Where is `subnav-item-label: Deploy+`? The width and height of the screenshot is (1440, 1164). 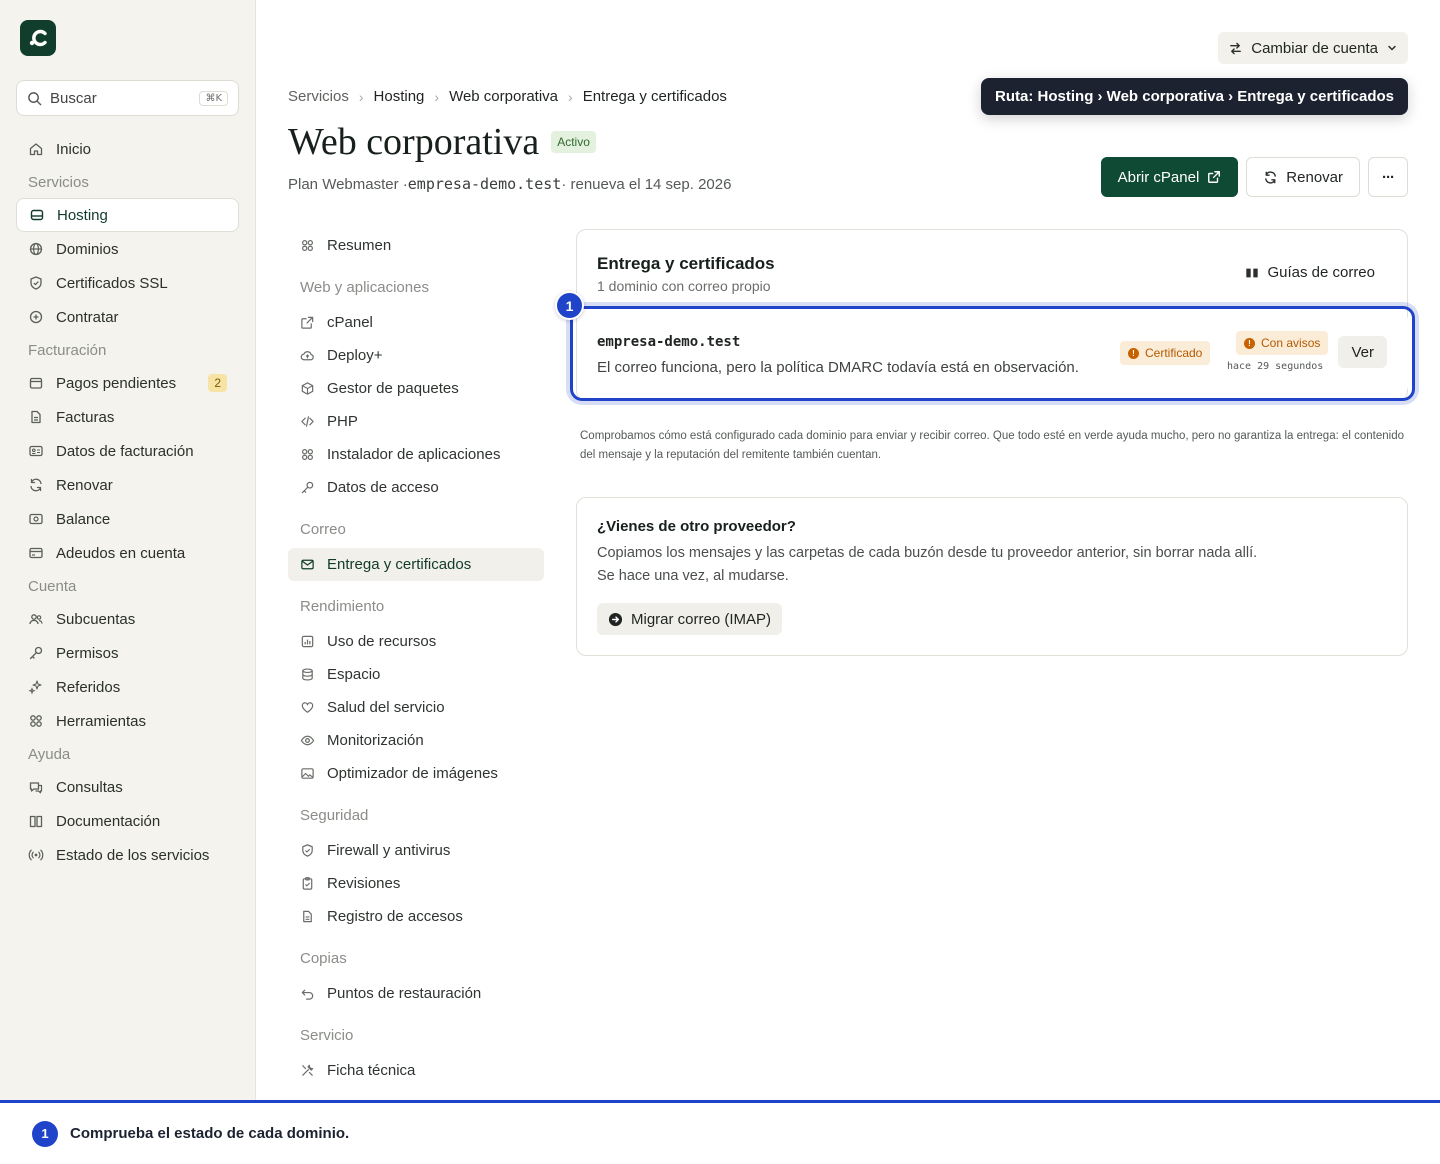 subnav-item-label: Deploy+ is located at coordinates (355, 355).